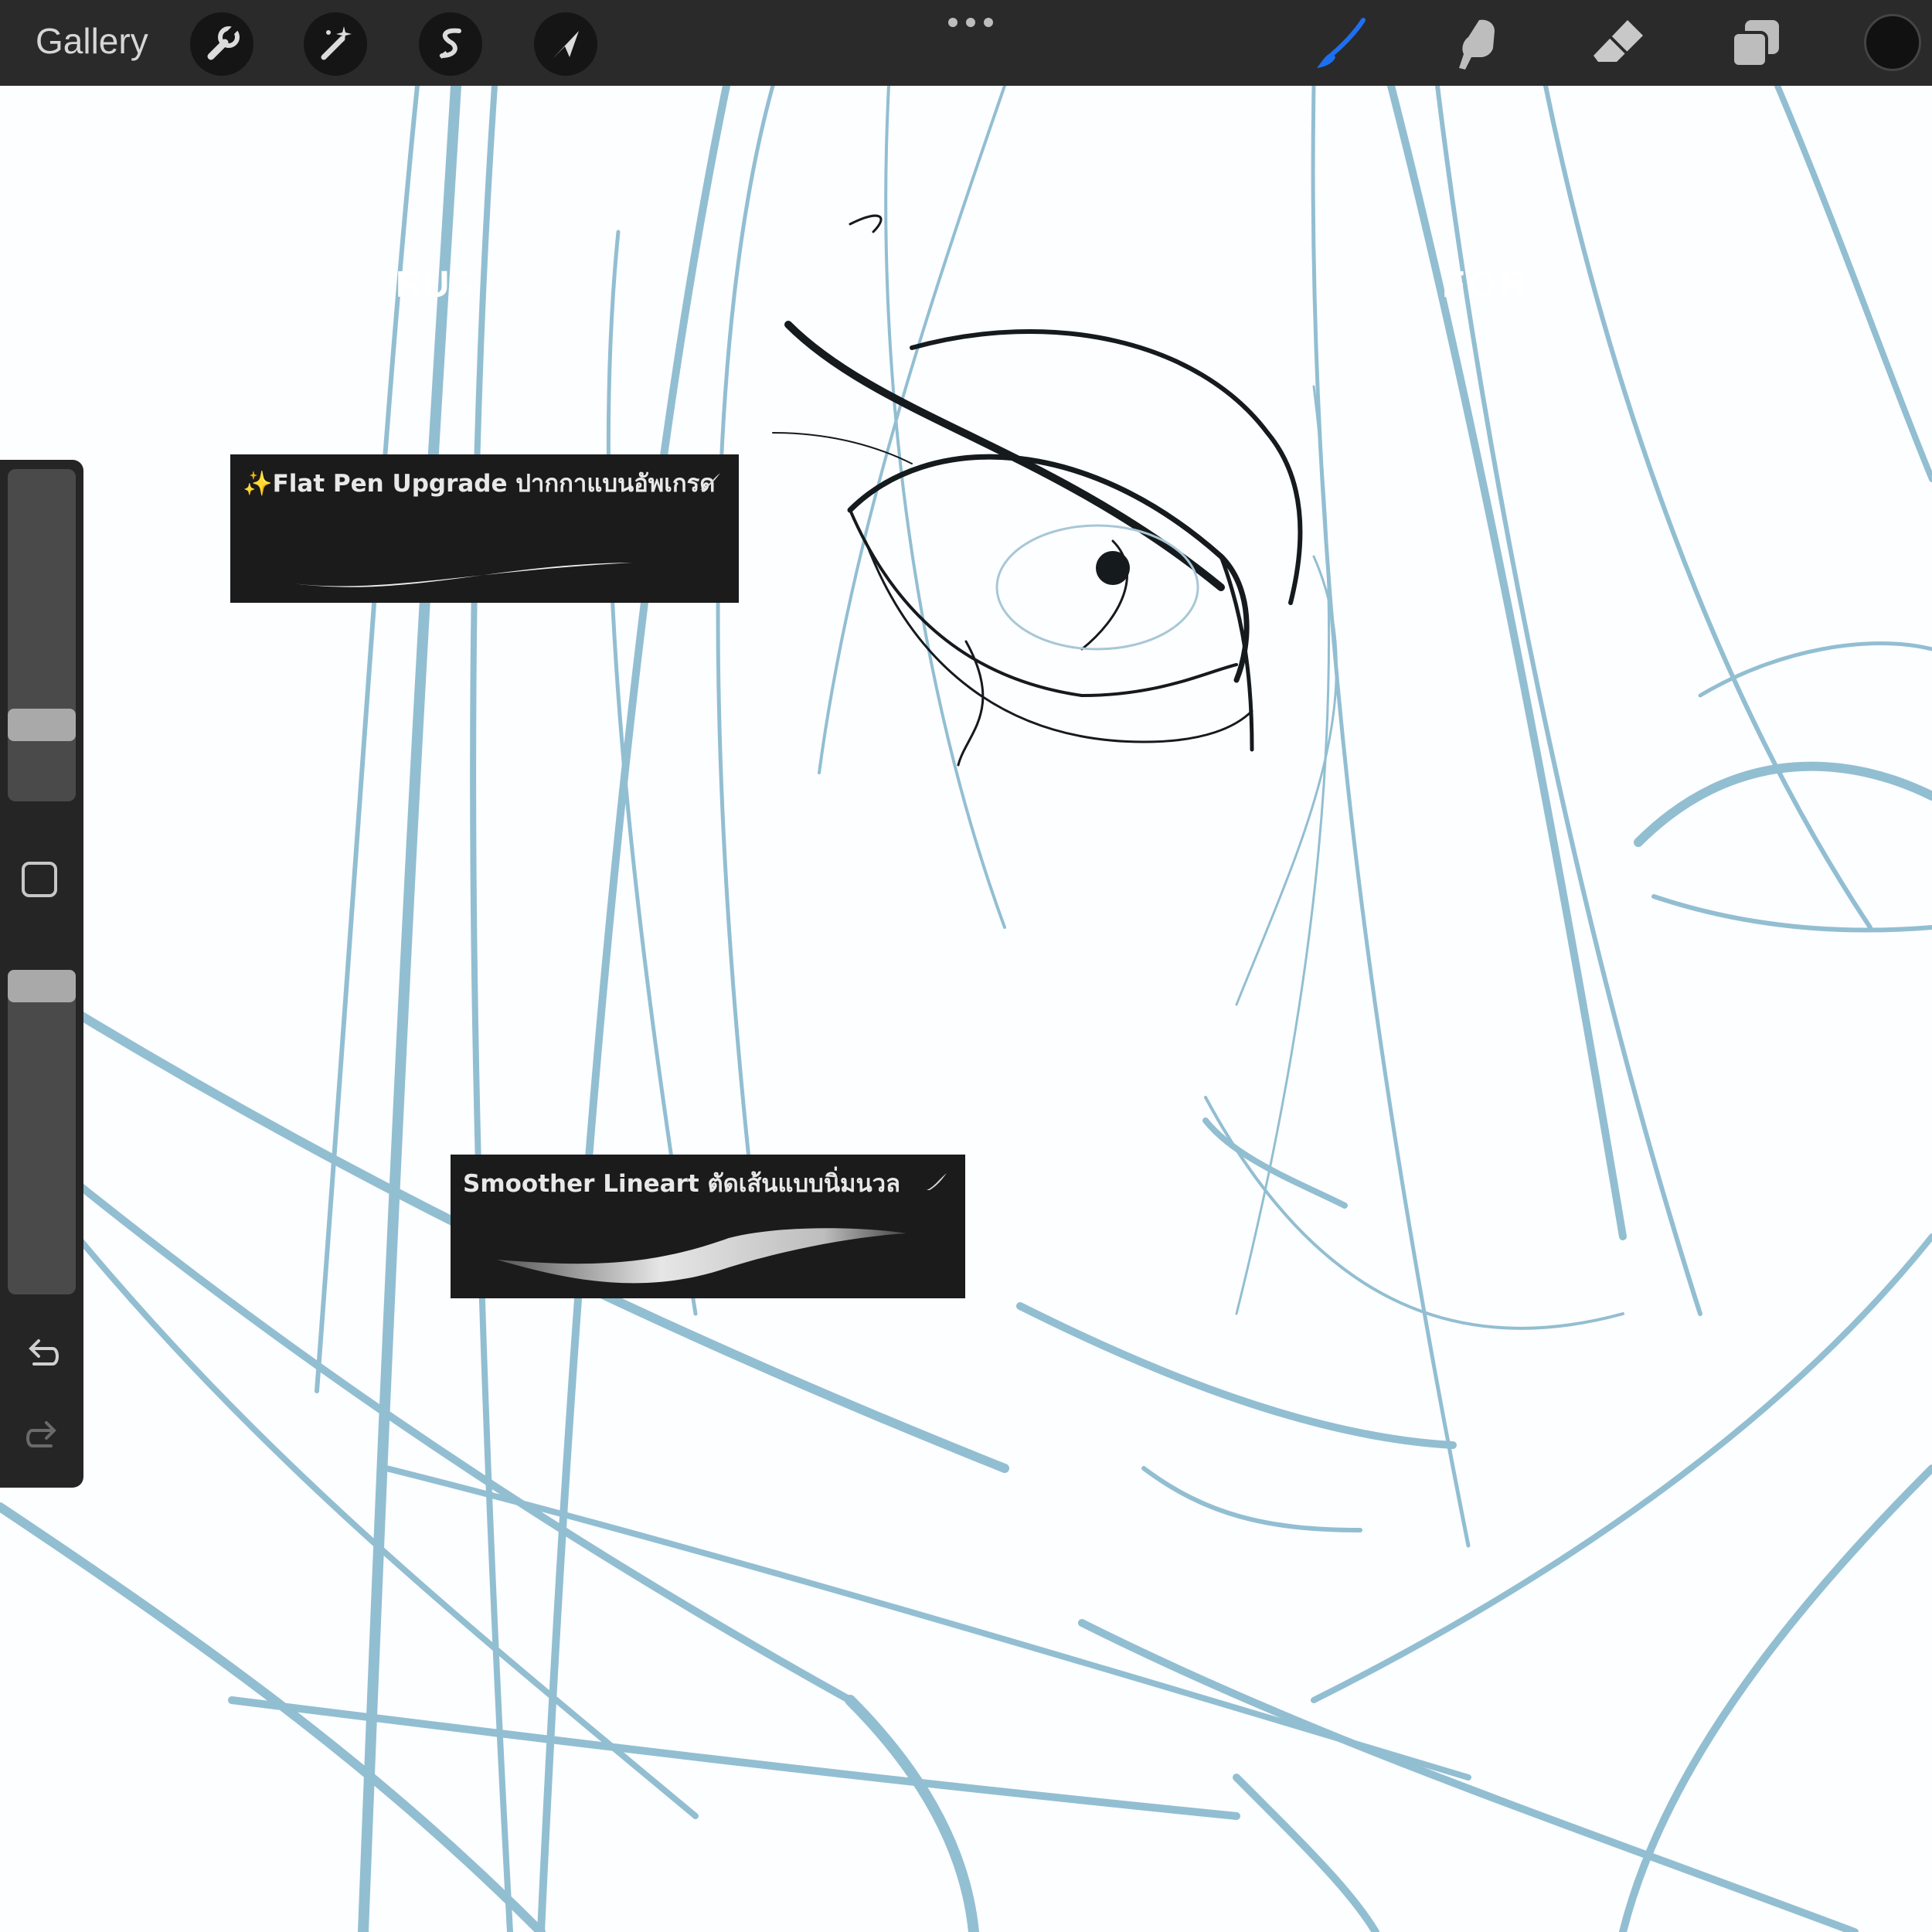 The image size is (1932, 1932). I want to click on gallery-button: Gallery, so click(92, 41).